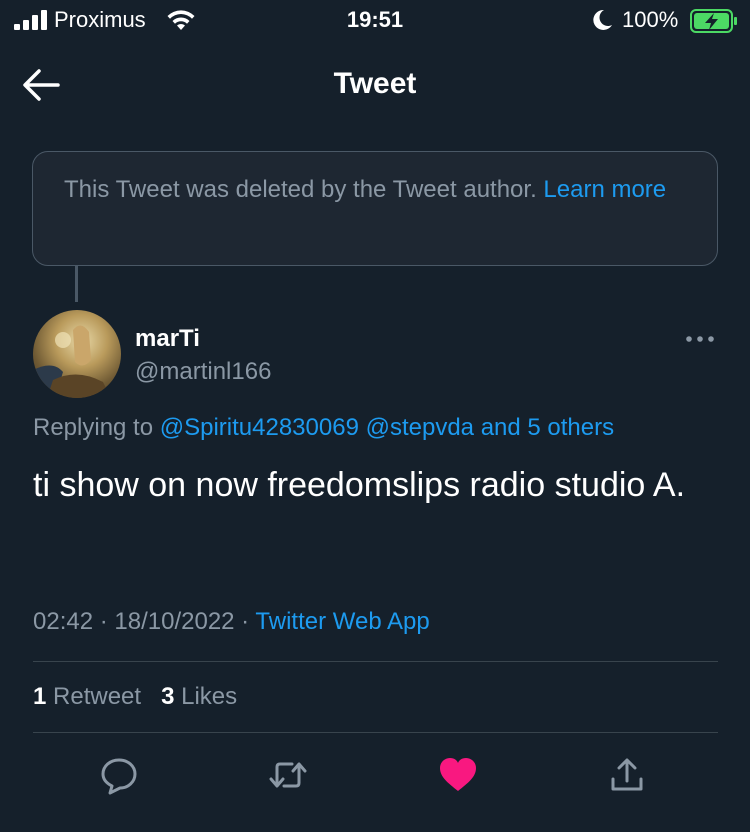  Describe the element at coordinates (76, 284) in the screenshot. I see `thread-connector-line` at that location.